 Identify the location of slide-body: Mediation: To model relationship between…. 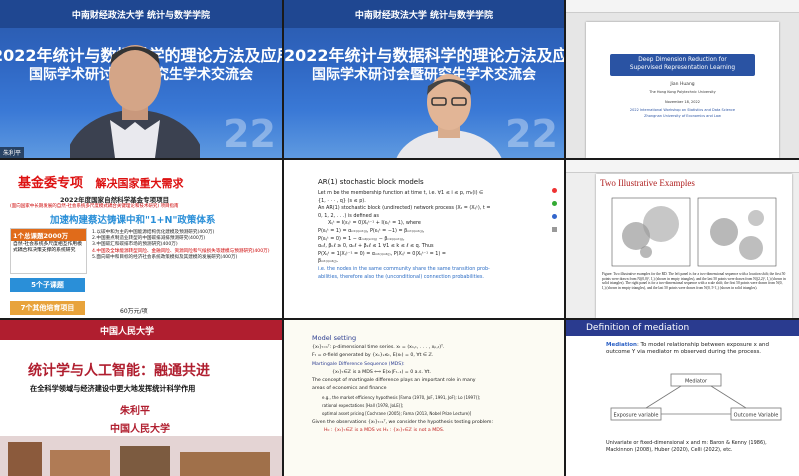
(696, 349).